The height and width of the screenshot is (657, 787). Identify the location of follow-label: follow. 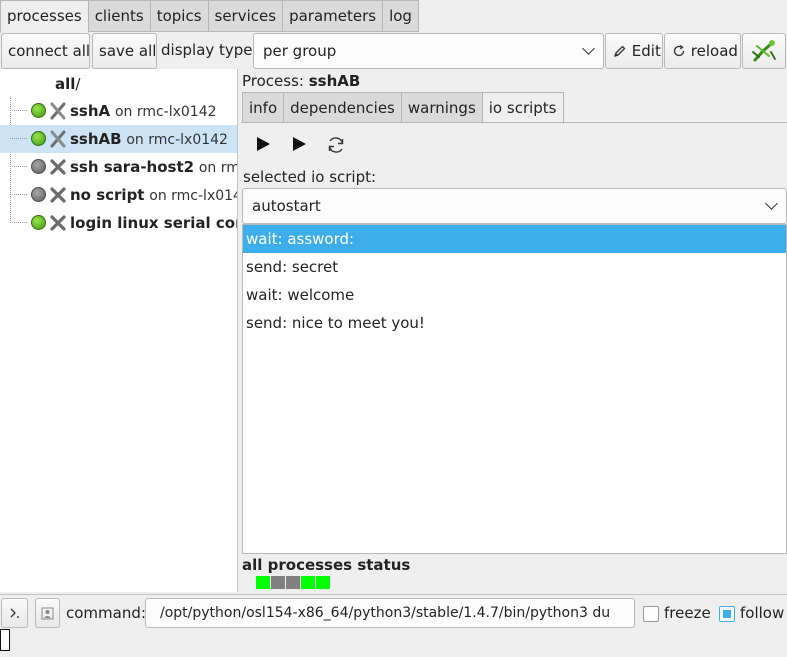
(762, 613).